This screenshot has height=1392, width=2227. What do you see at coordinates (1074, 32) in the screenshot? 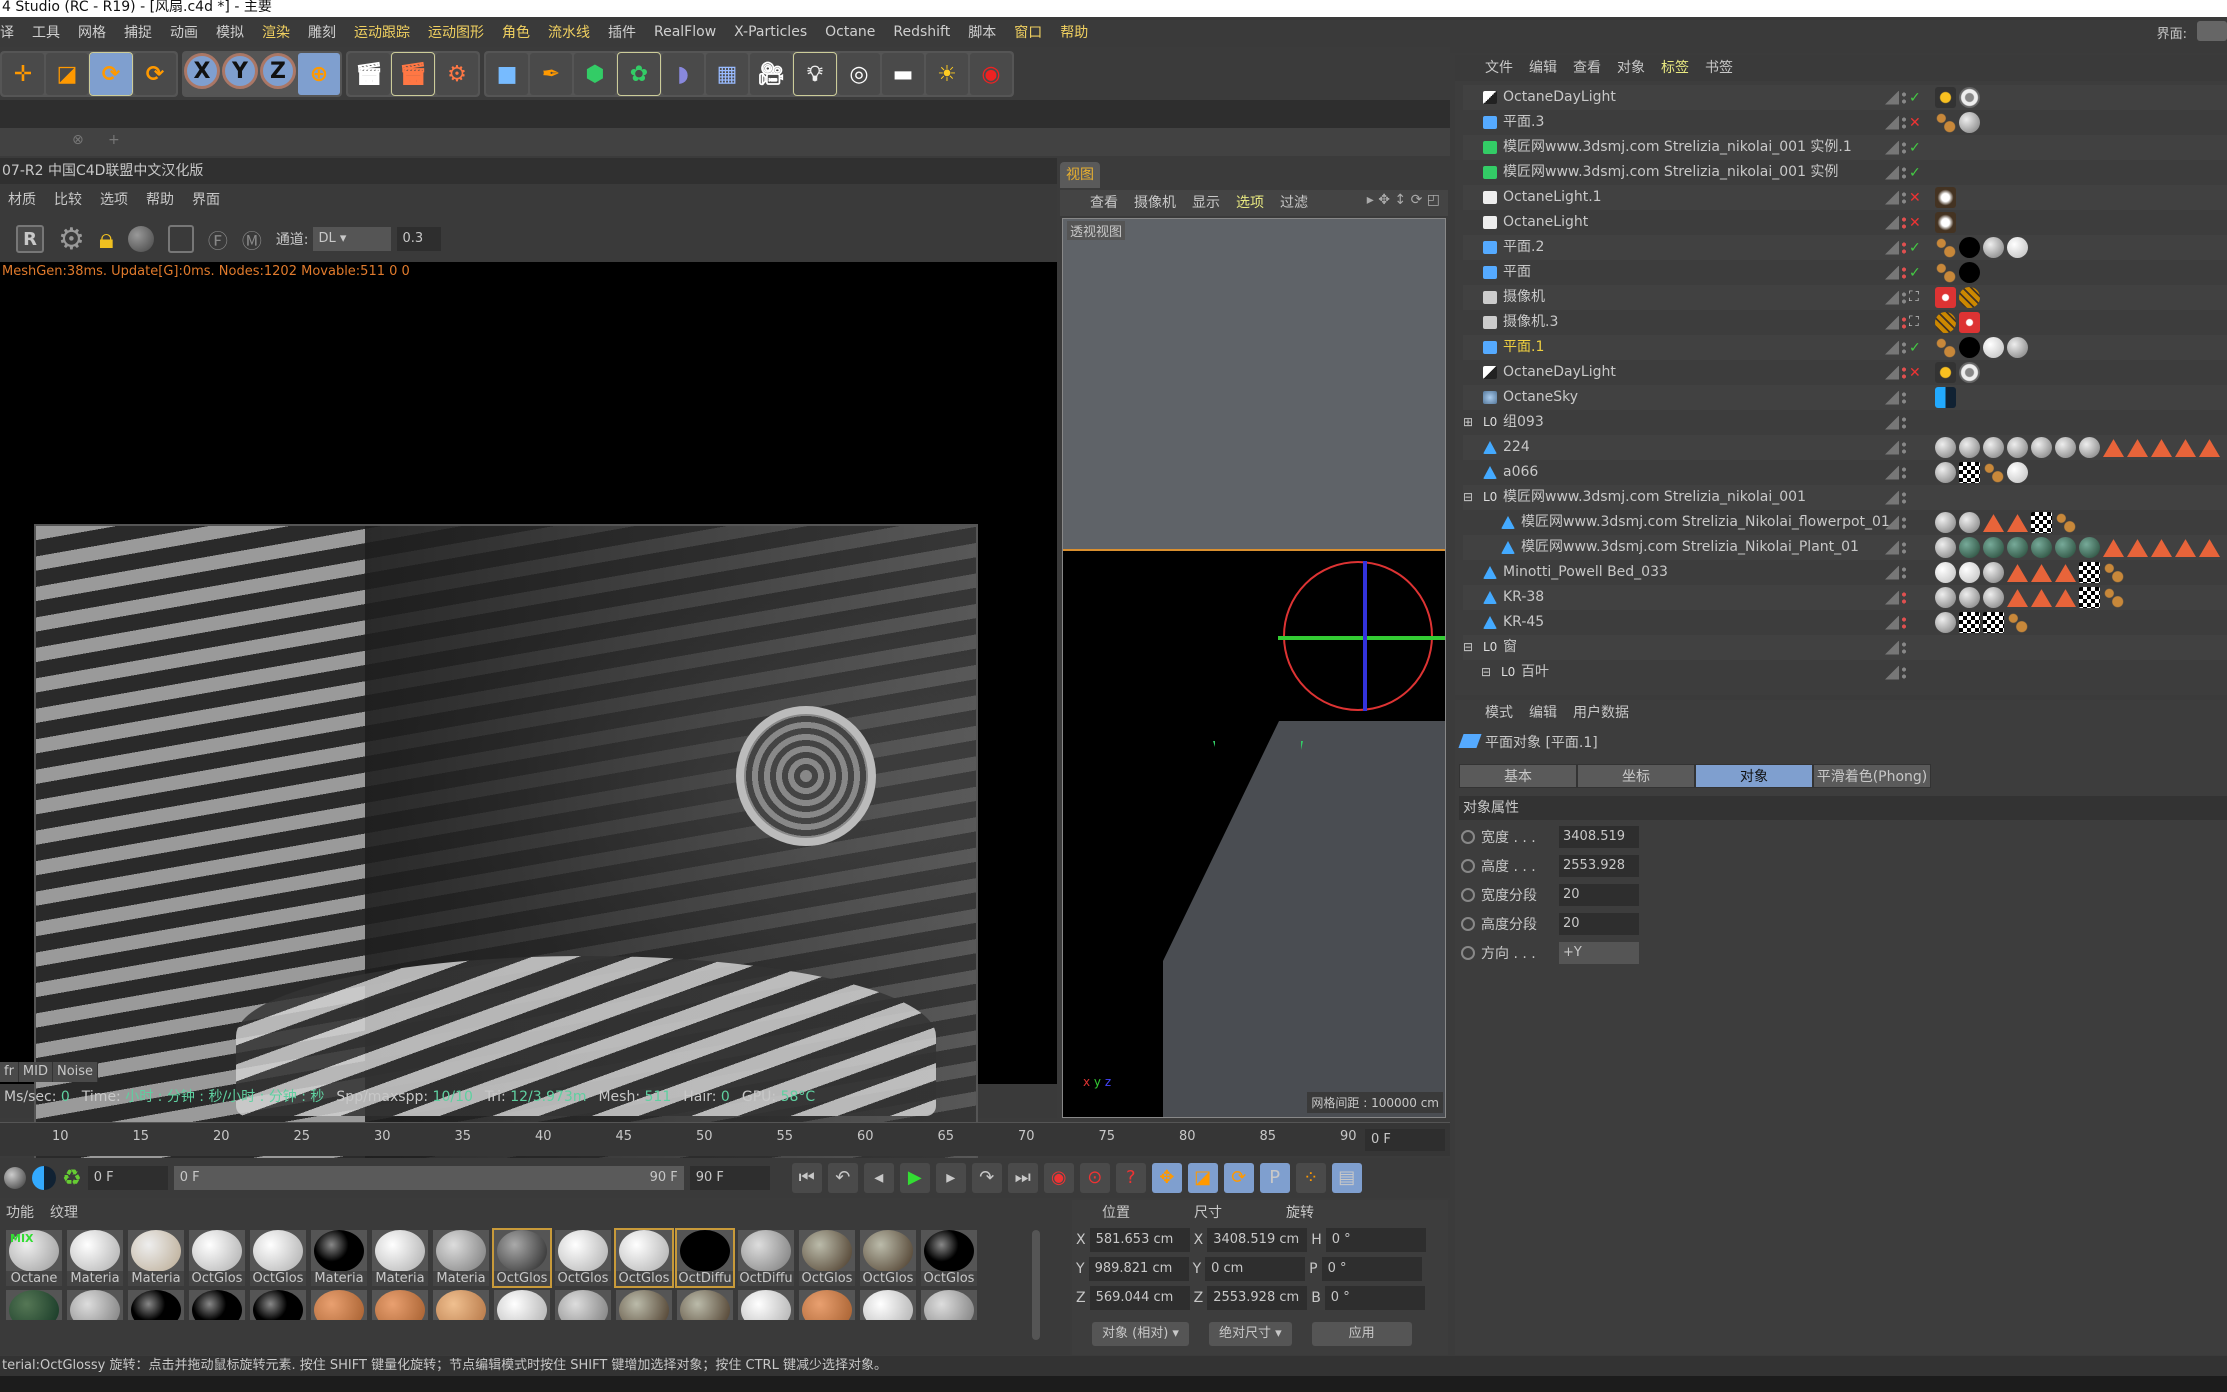
I see `menu-item: 帮助` at bounding box center [1074, 32].